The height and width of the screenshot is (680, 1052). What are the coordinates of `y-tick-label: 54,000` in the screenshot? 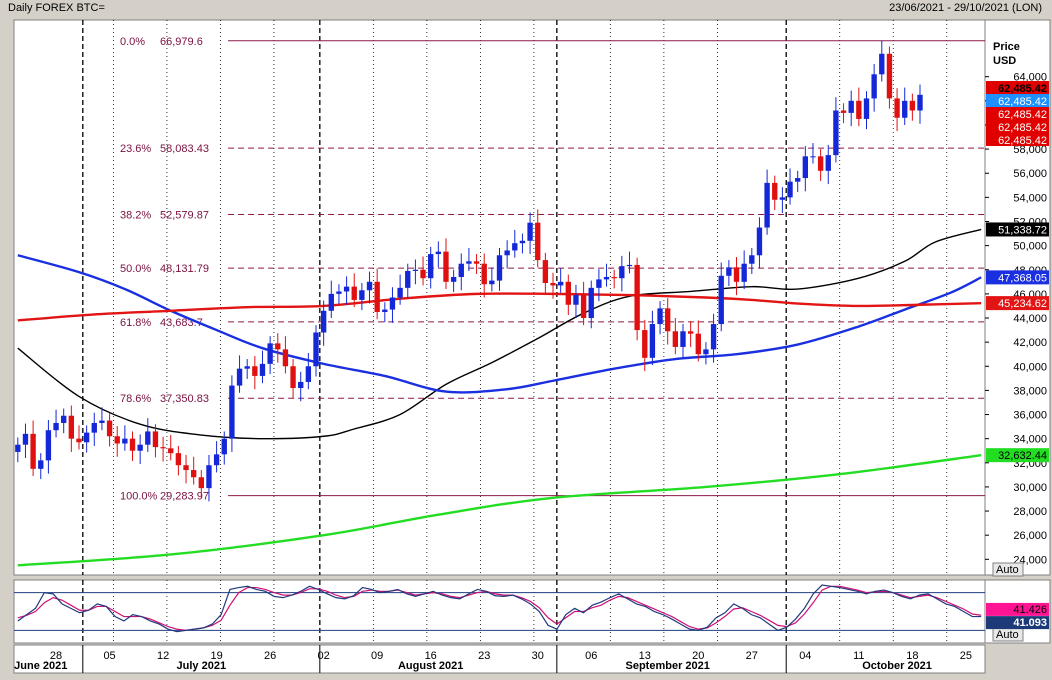 It's located at (1030, 198).